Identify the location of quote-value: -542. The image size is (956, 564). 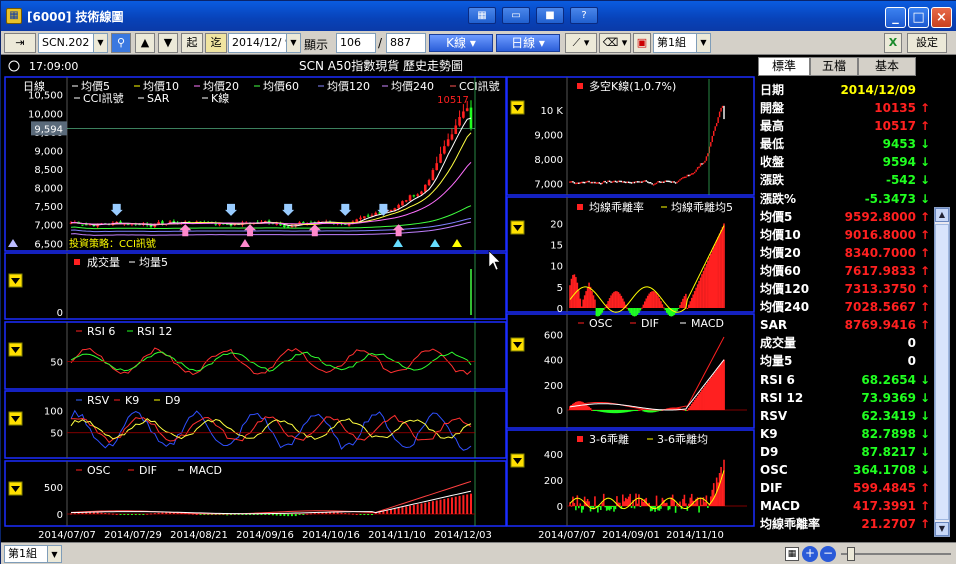
(900, 180).